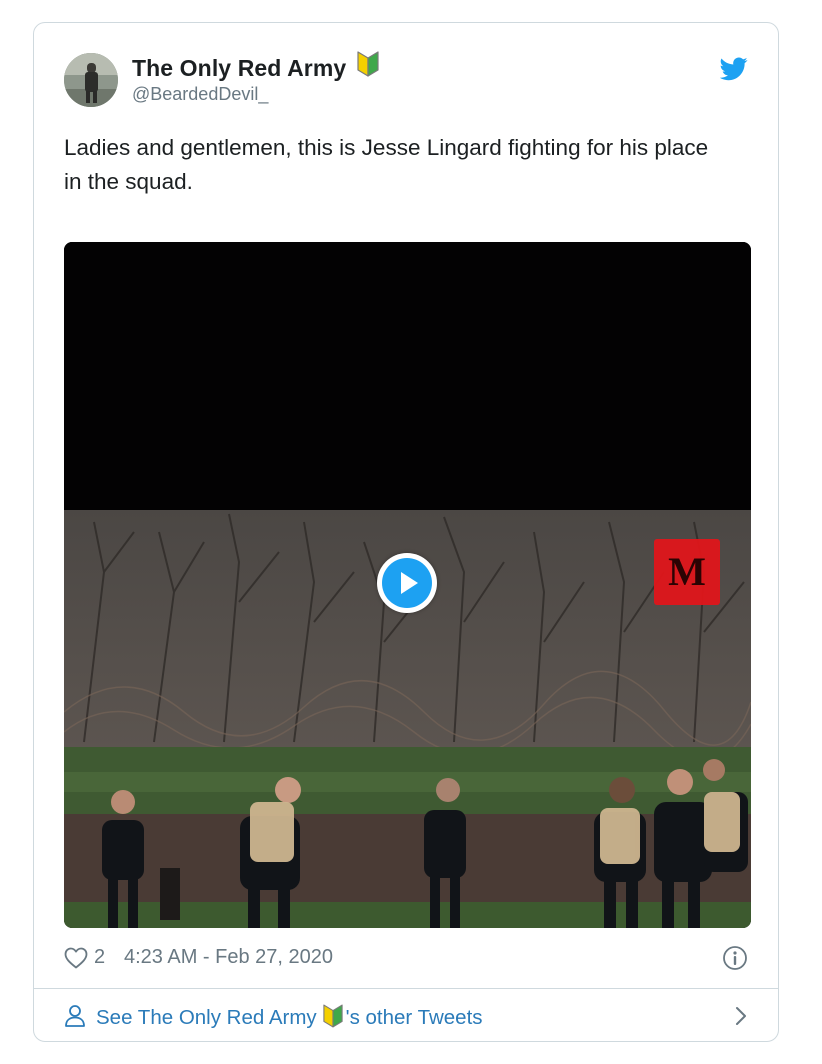  I want to click on other-tweets-suffix: 's other Tweets, so click(414, 1017).